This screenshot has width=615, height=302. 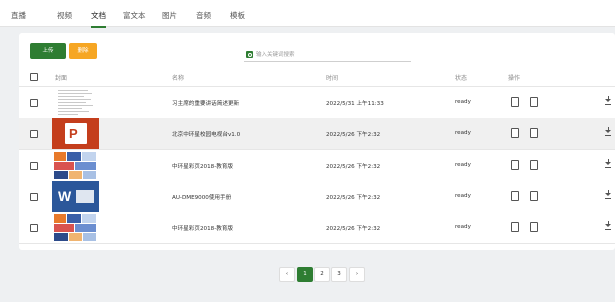 I want to click on table-row: 习主席的重要讲话简述更新 2022/5/31 上午11:33 ready, so click(x=317, y=103).